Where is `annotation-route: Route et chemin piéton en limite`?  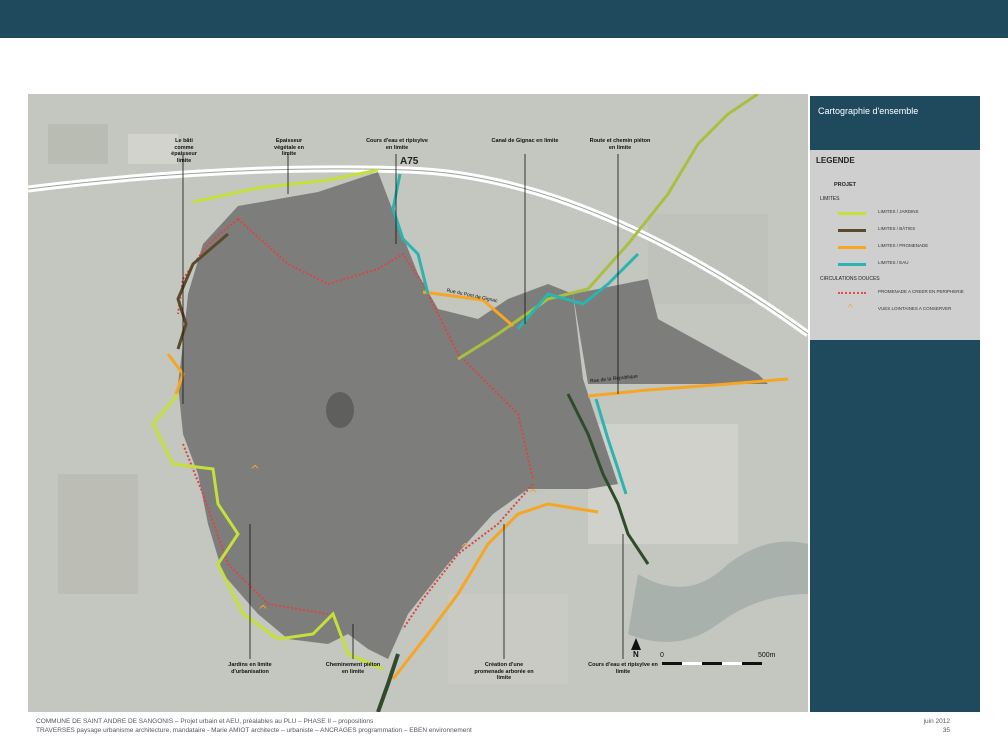
annotation-route: Route et chemin piéton en limite is located at coordinates (620, 144).